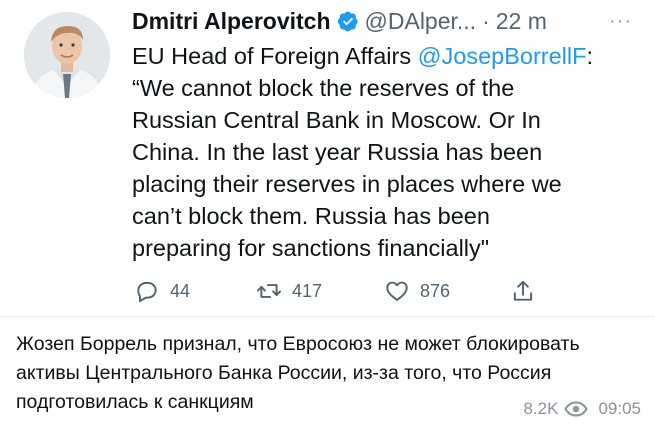  What do you see at coordinates (576, 409) in the screenshot?
I see `eye-icon` at bounding box center [576, 409].